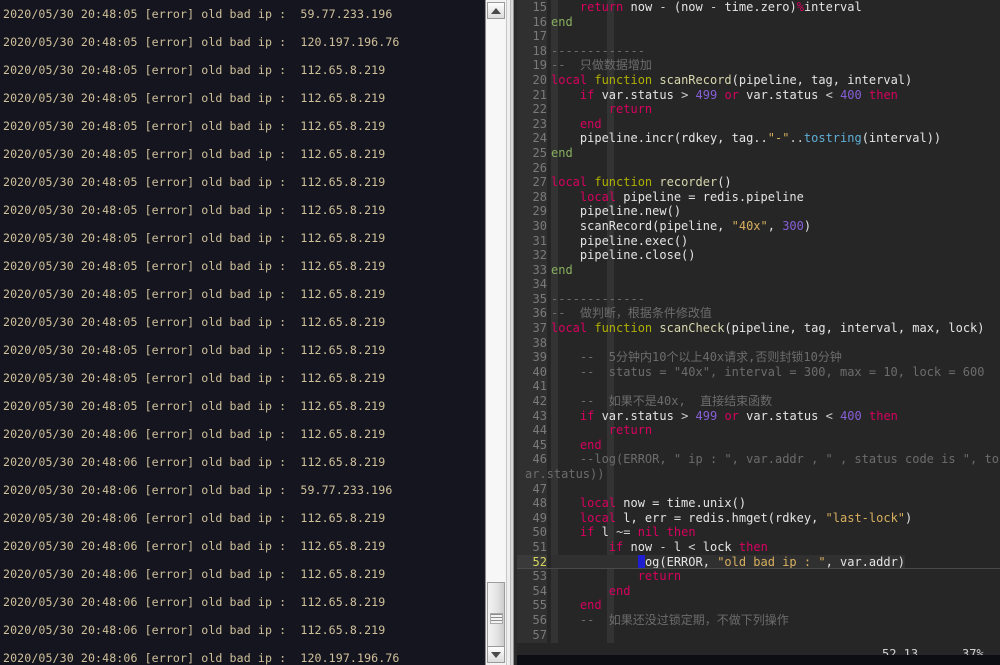 The image size is (1000, 665). Describe the element at coordinates (758, 153) in the screenshot. I see `code-line: 25 end` at that location.